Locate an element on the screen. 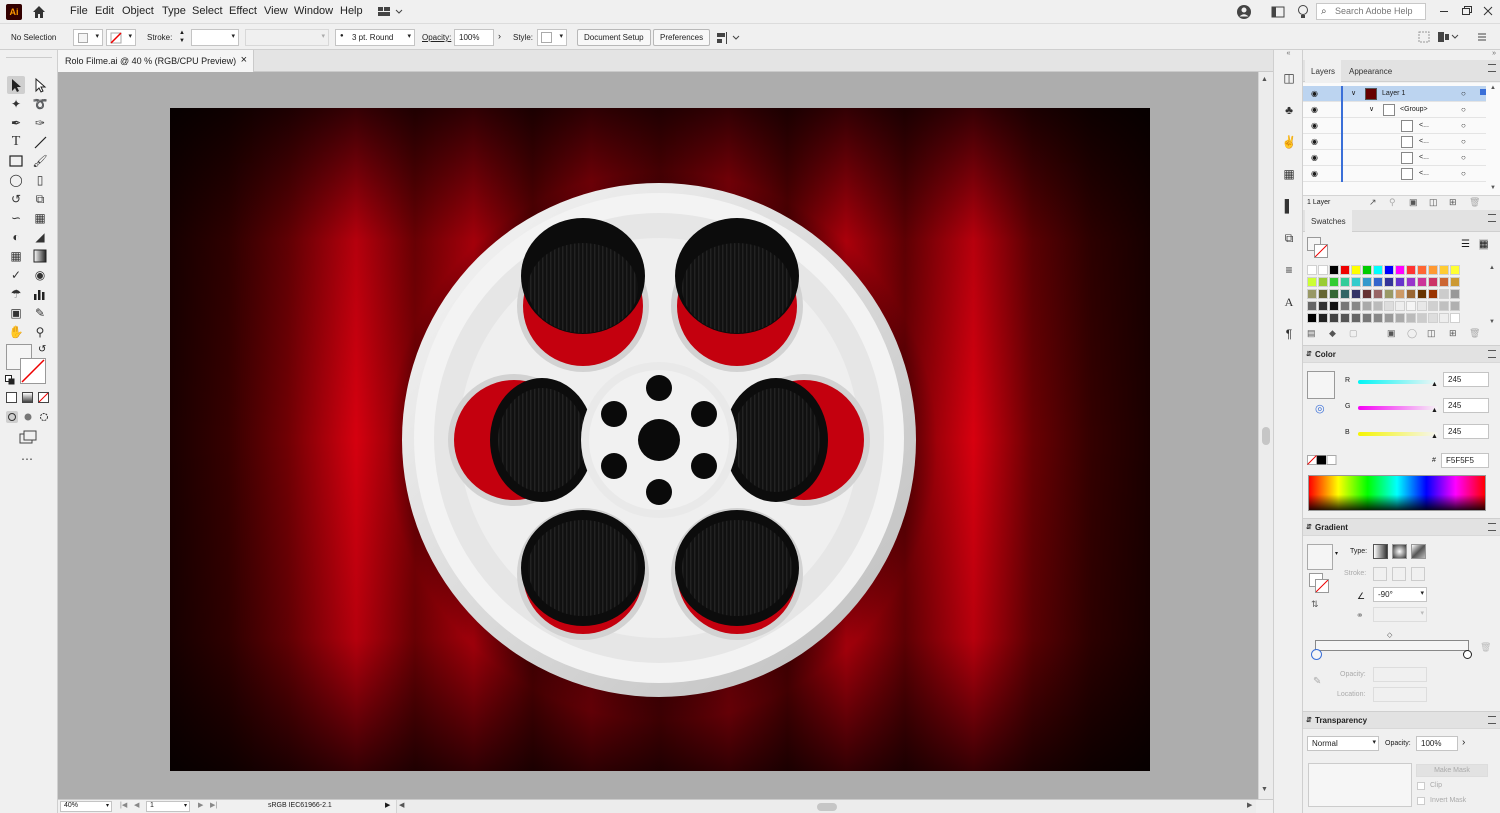 The width and height of the screenshot is (1500, 813). edit-toolbar-icon: ⋯ is located at coordinates (27, 459).